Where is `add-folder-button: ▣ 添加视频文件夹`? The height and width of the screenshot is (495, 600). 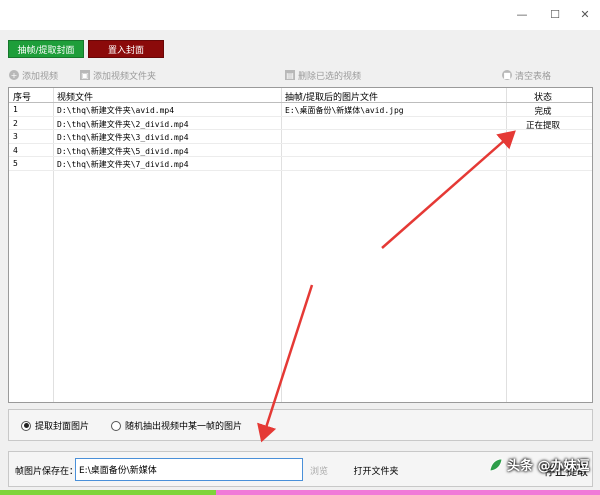
add-folder-button: ▣ 添加视频文件夹 is located at coordinates (118, 75).